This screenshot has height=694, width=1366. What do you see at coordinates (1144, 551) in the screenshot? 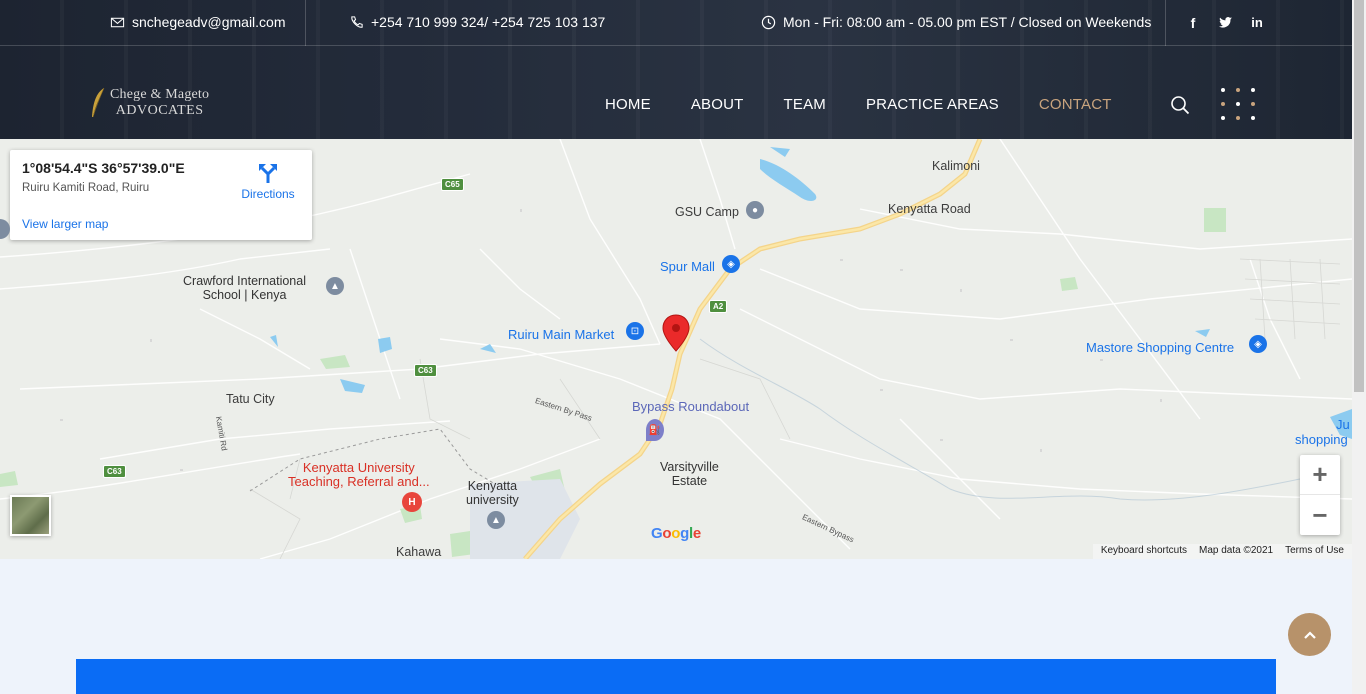
I see `keyboard-shortcuts-link: Keyboard shortcuts` at bounding box center [1144, 551].